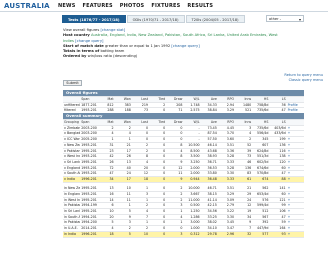  Describe the element at coordinates (72, 200) in the screenshot. I see `grouping-cell: in West Indies` at that location.